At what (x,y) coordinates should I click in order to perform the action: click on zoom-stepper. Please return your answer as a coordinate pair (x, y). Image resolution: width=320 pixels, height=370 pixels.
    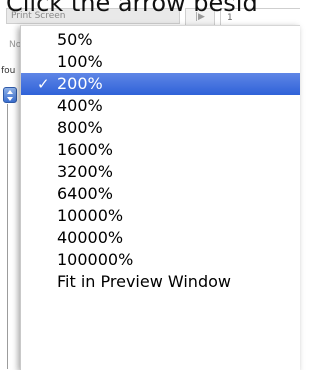
    Looking at the image, I should click on (10, 95).